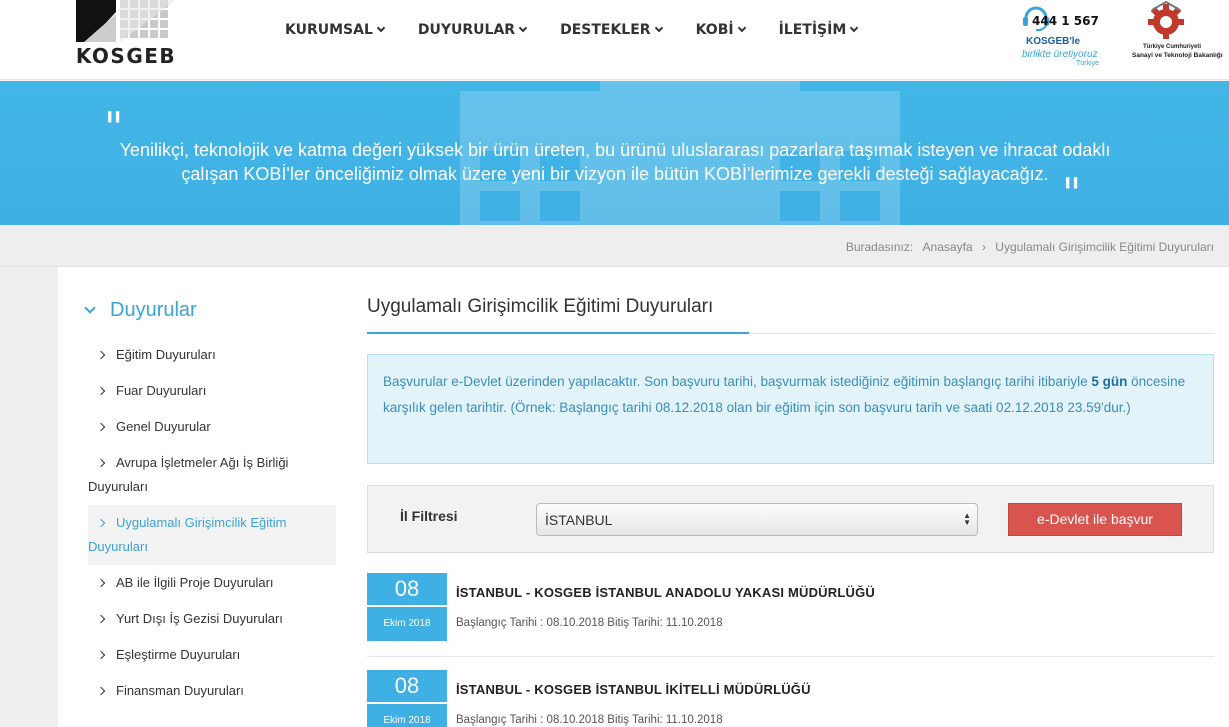 The image size is (1229, 727). I want to click on kosgeb-logo: KOSGEB, so click(126, 35).